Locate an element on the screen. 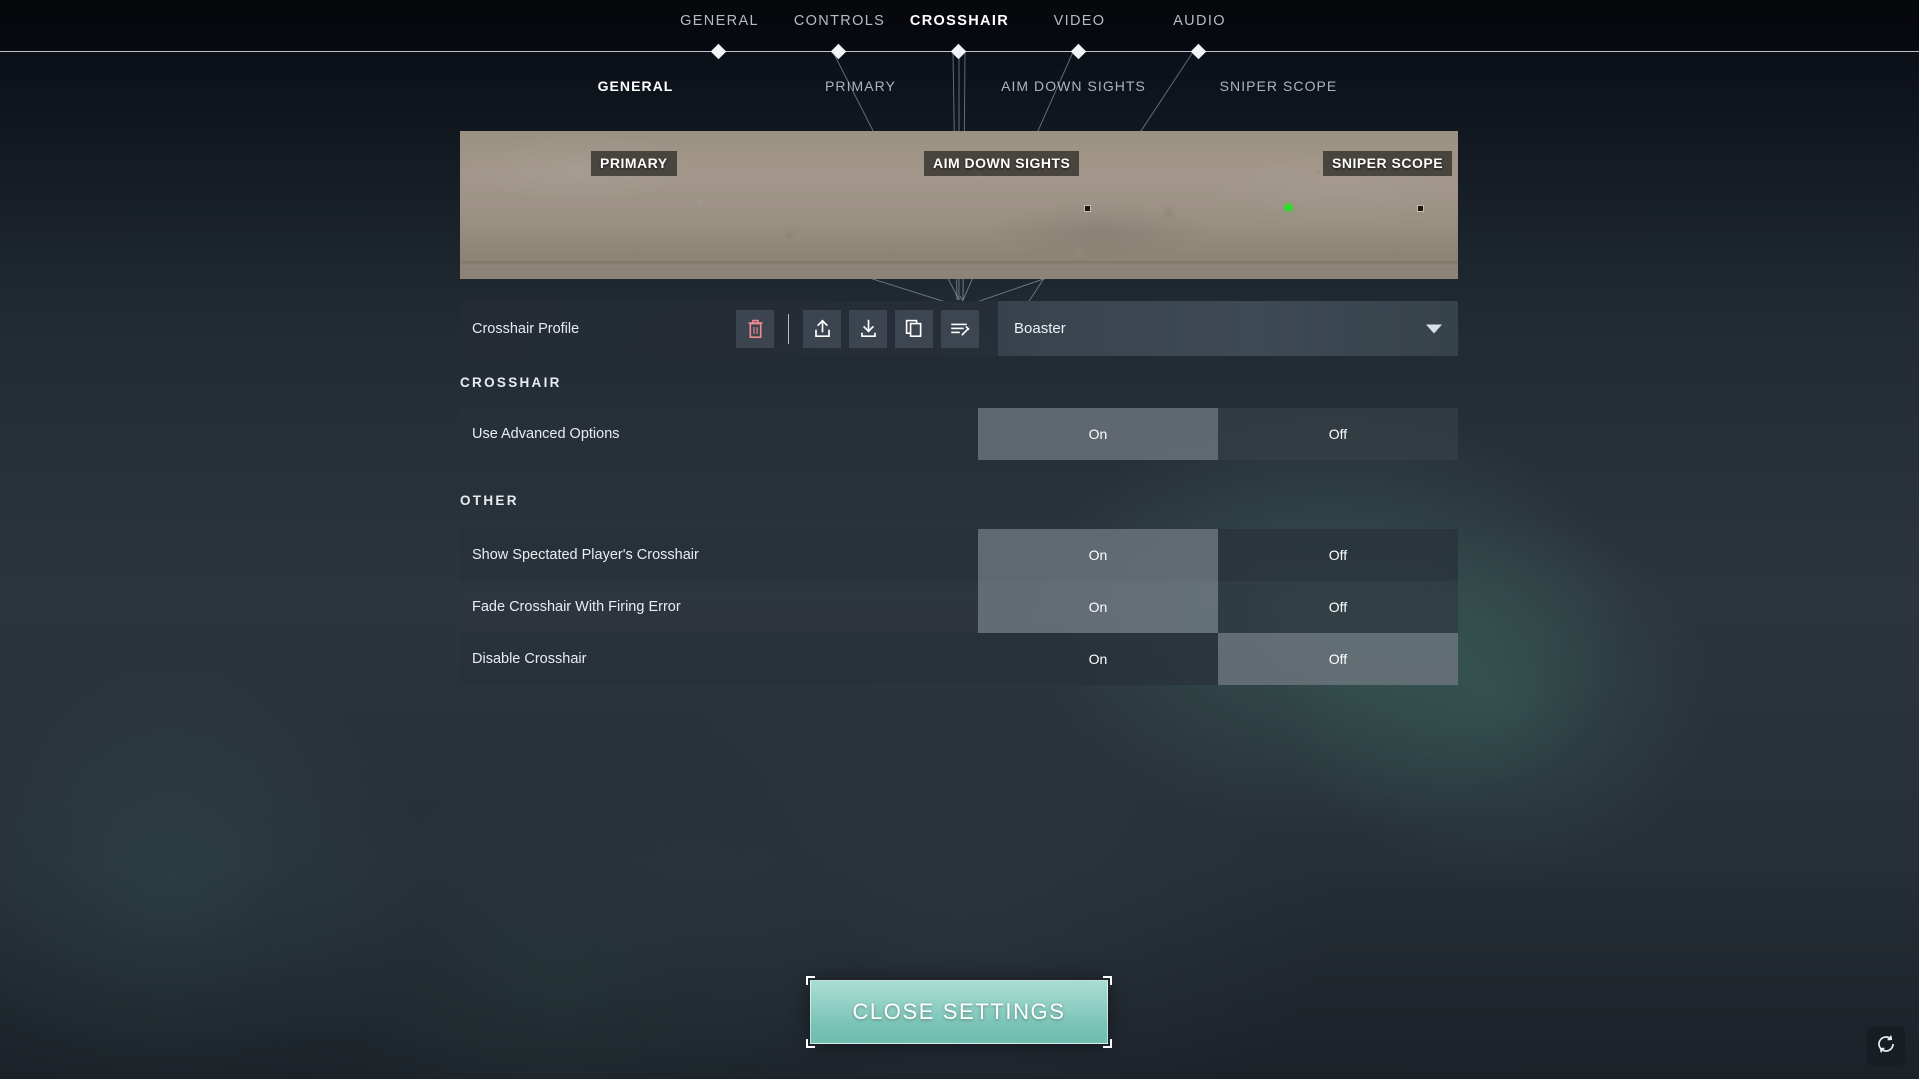 This screenshot has width=1919, height=1079. primary-crosshair-dot is located at coordinates (1087, 208).